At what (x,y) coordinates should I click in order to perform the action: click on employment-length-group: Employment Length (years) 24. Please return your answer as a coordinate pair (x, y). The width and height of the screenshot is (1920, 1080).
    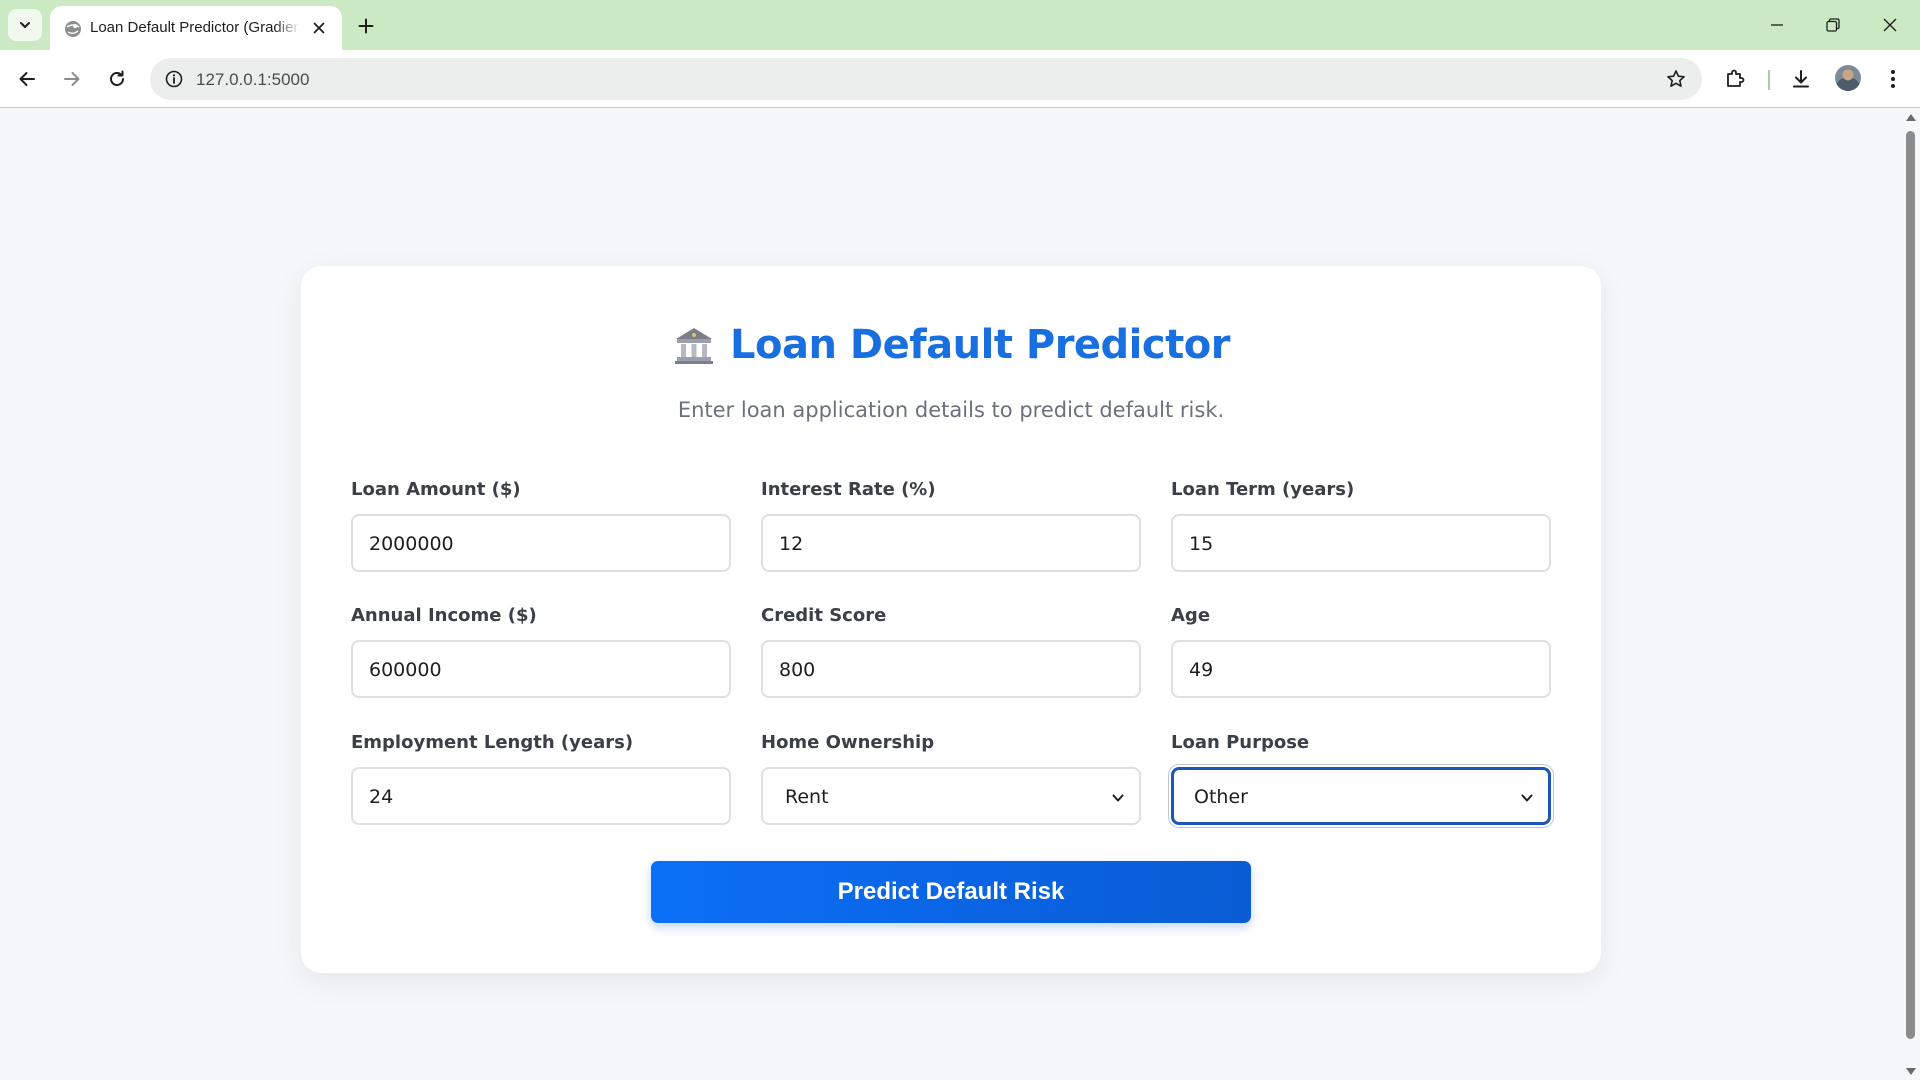
    Looking at the image, I should click on (541, 778).